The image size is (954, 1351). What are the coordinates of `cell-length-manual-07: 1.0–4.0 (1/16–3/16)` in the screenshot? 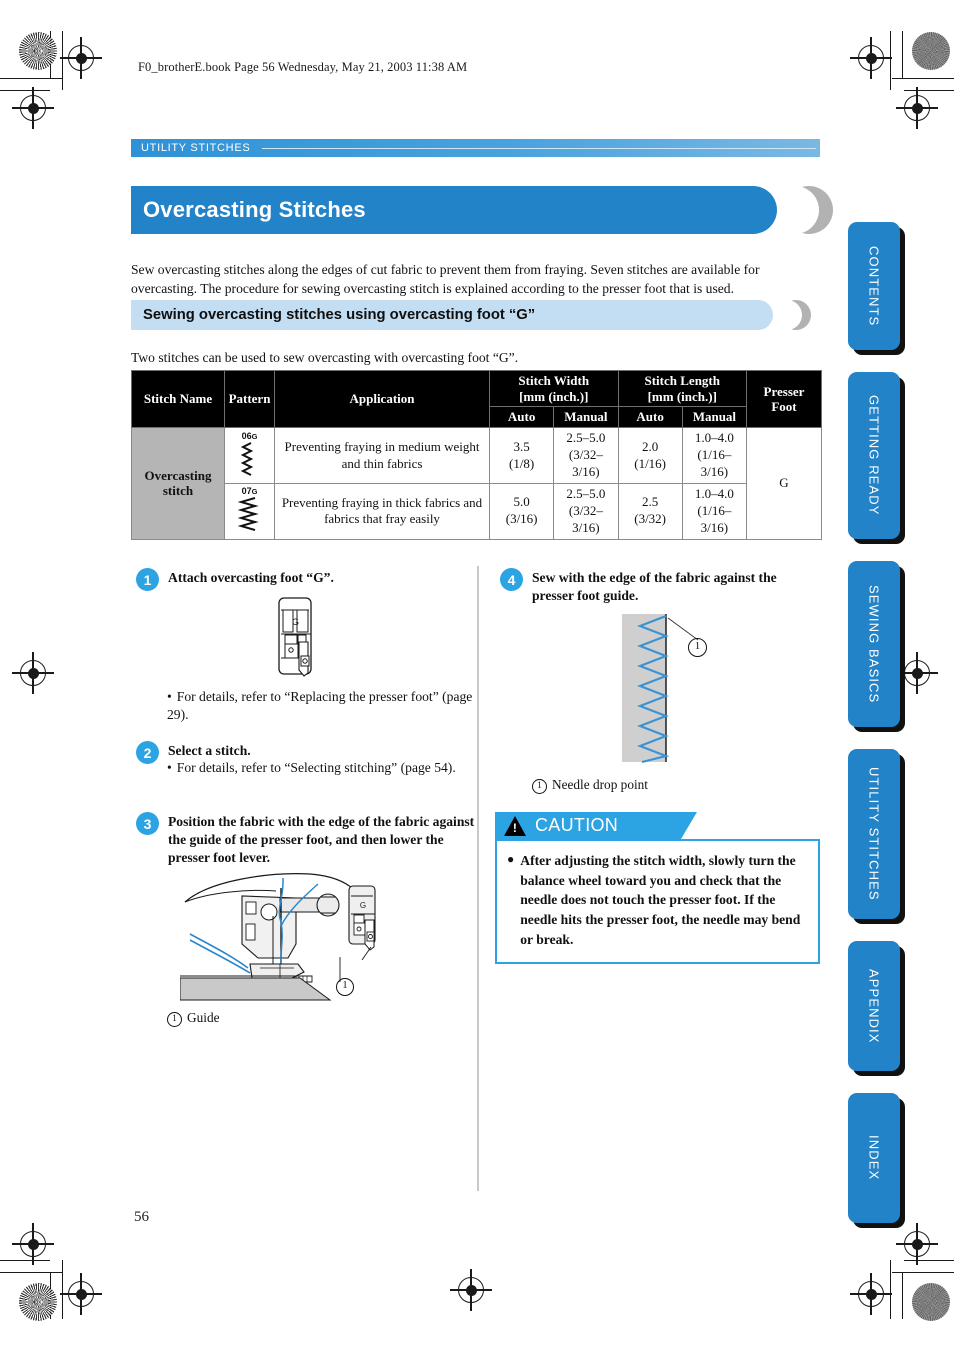 It's located at (714, 511).